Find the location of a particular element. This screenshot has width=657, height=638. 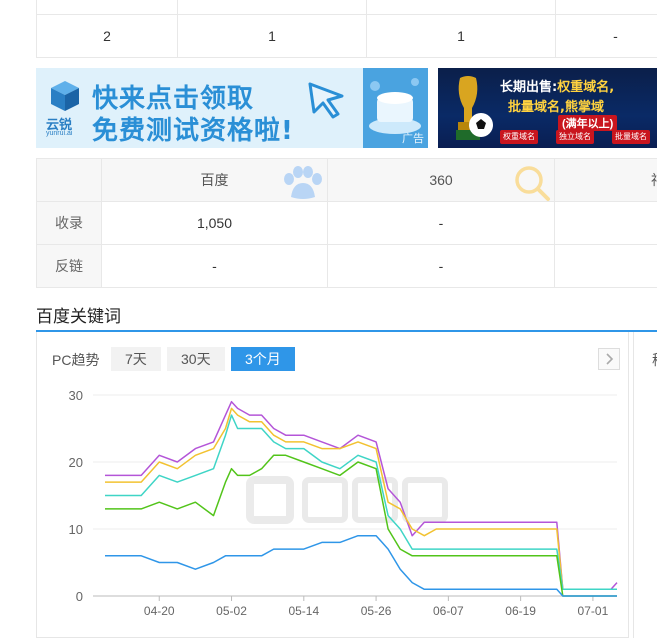

side-panel: 移 is located at coordinates (645, 485).